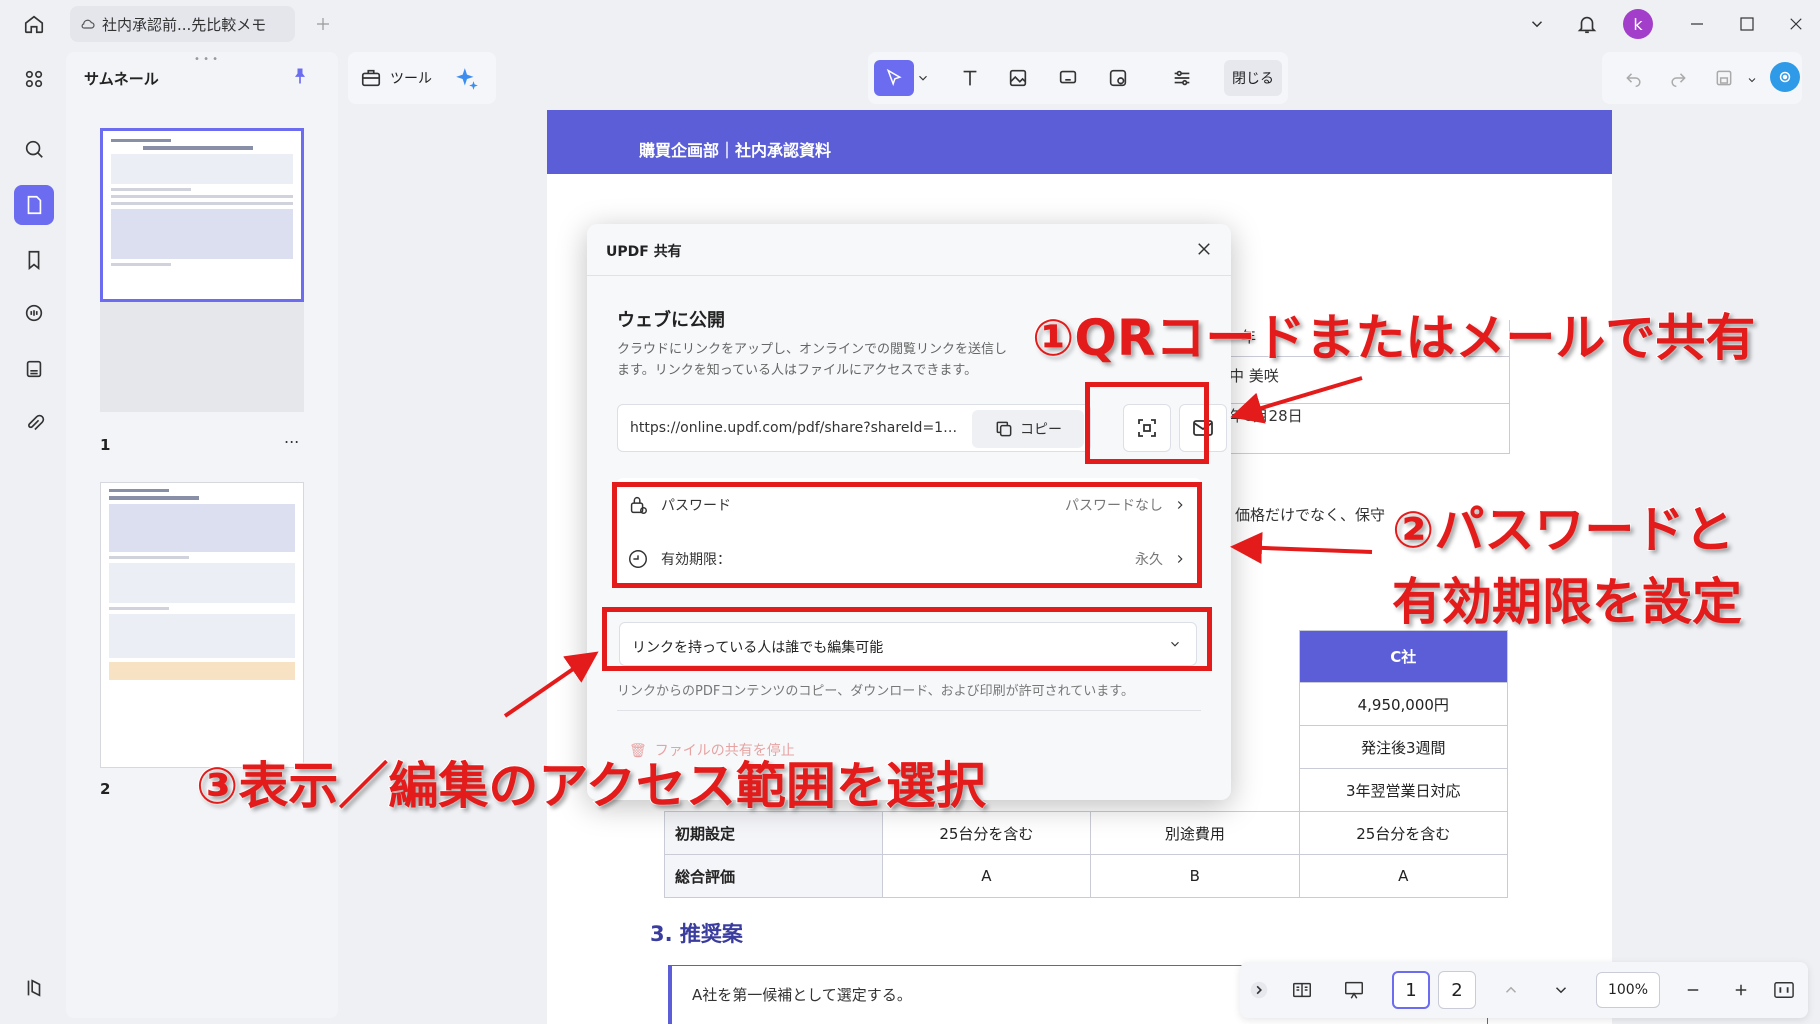 The height and width of the screenshot is (1024, 1820). I want to click on image-icon, so click(1018, 78).